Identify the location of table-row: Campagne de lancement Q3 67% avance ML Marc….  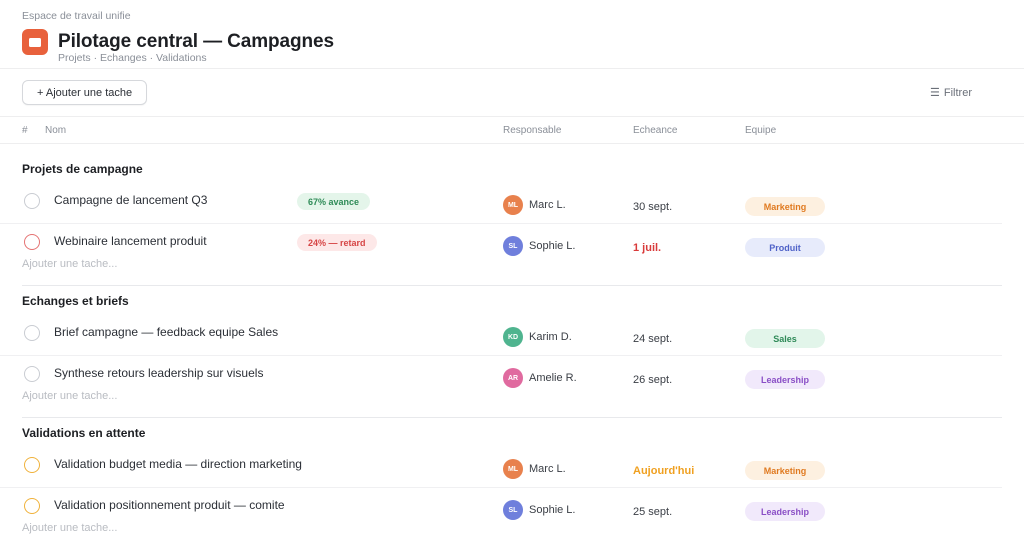
(501, 203).